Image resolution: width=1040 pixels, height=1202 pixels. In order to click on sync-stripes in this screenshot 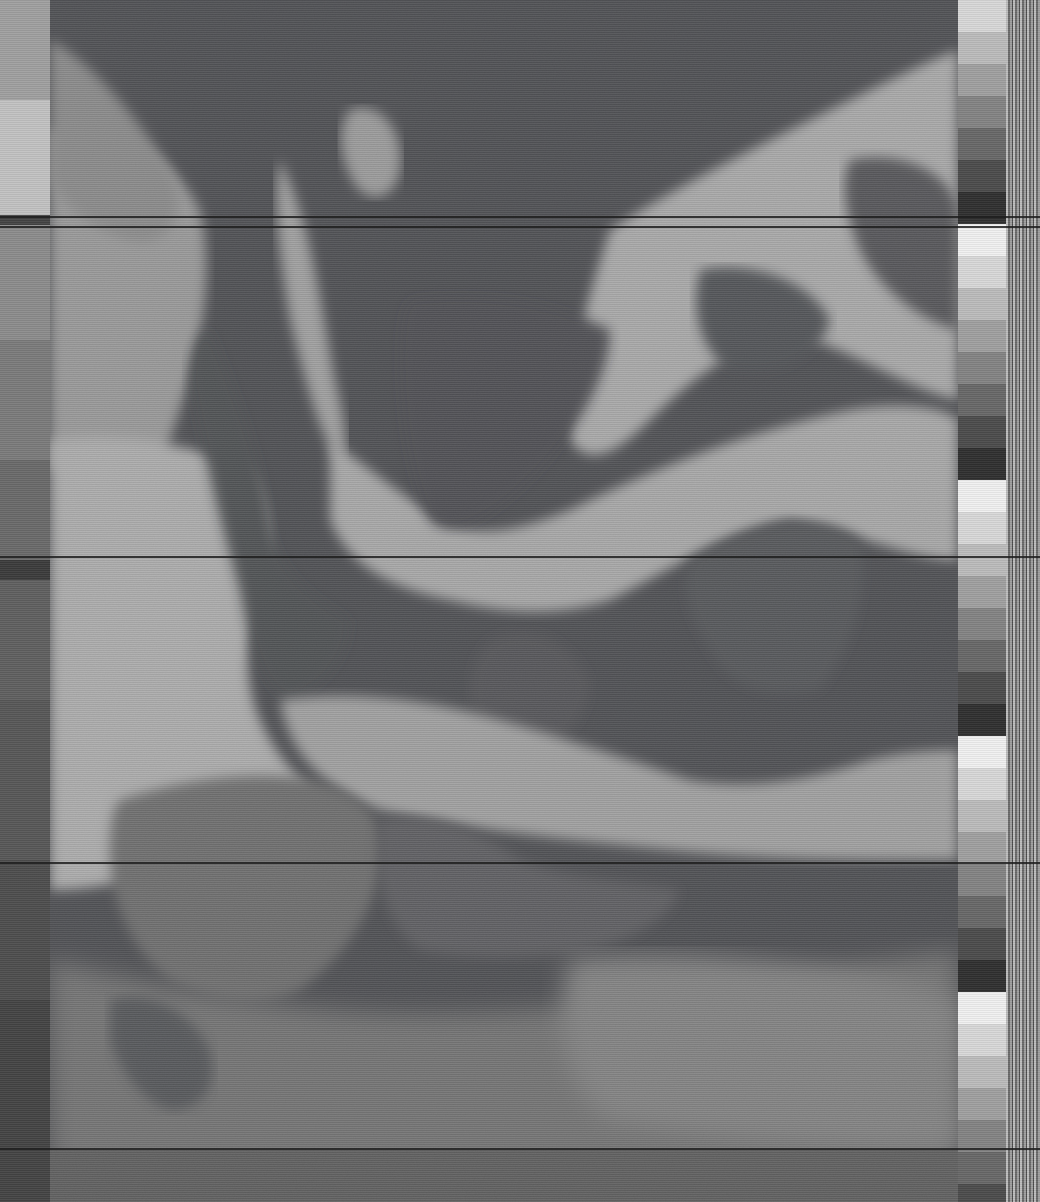, I will do `click(1023, 601)`.